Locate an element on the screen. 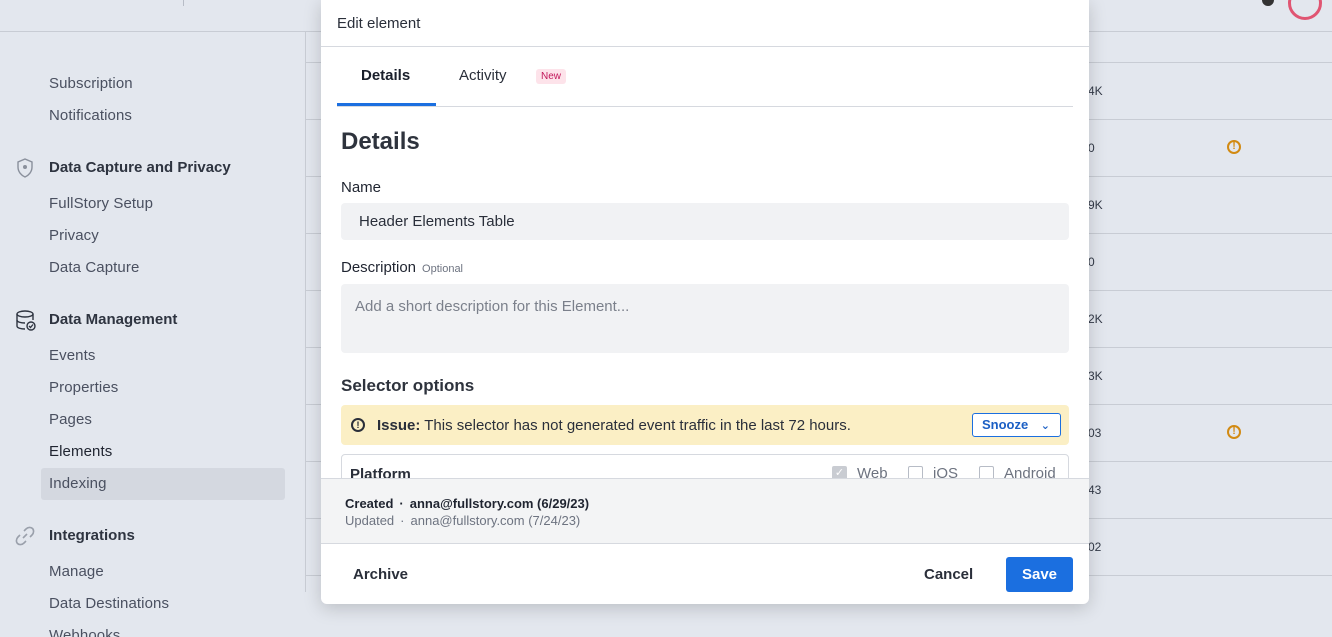 The height and width of the screenshot is (637, 1332). active-tab-indicator is located at coordinates (386, 104).